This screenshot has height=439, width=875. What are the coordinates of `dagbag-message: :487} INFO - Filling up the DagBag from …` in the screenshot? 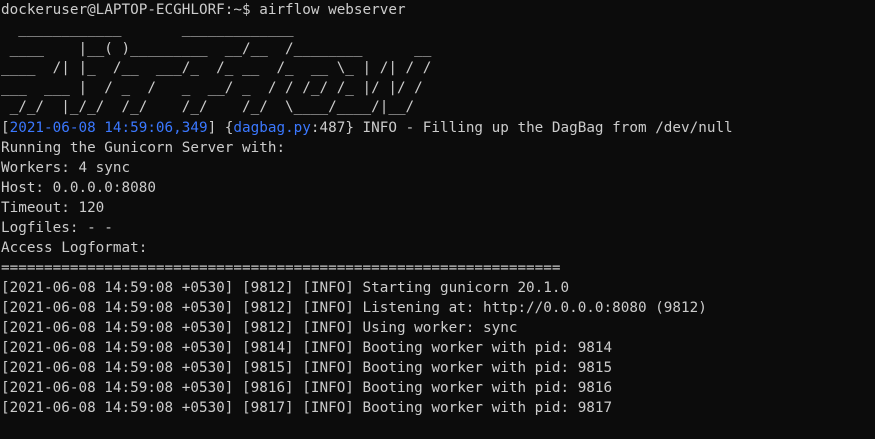 It's located at (521, 127).